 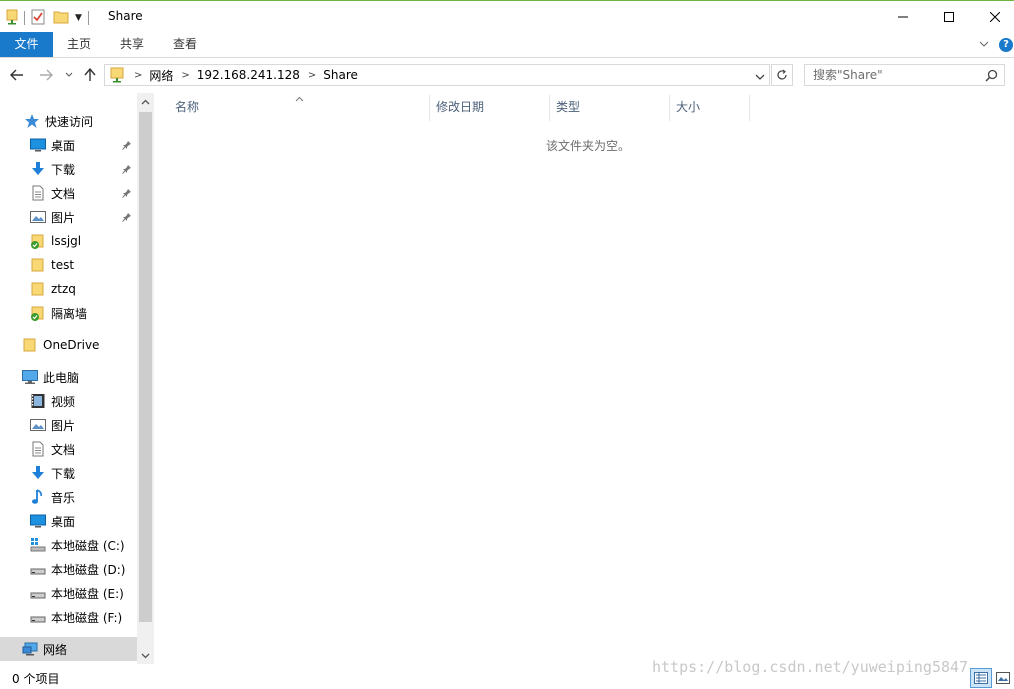 What do you see at coordinates (63, 193) in the screenshot?
I see `sidebar-item-label: 文档` at bounding box center [63, 193].